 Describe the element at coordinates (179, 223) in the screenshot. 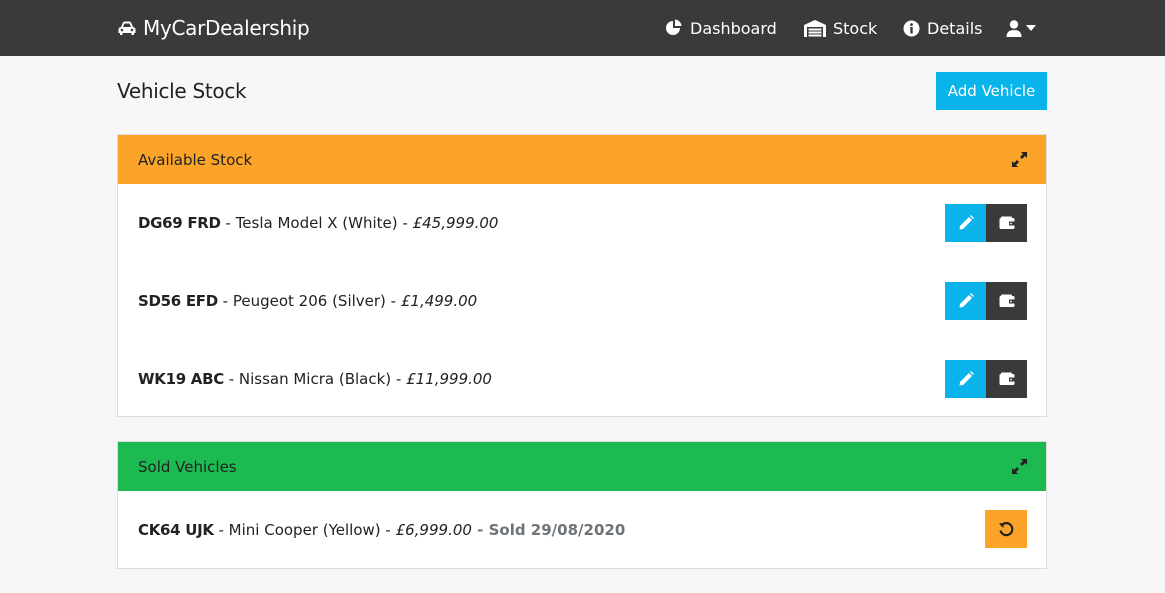

I see `vehicle-registration: DG69 FRD` at that location.